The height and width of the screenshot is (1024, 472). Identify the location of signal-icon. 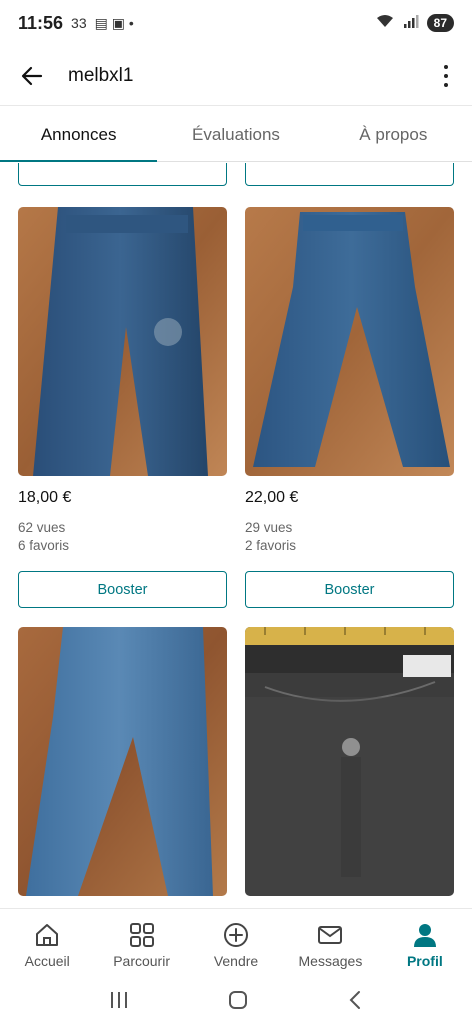
(411, 23).